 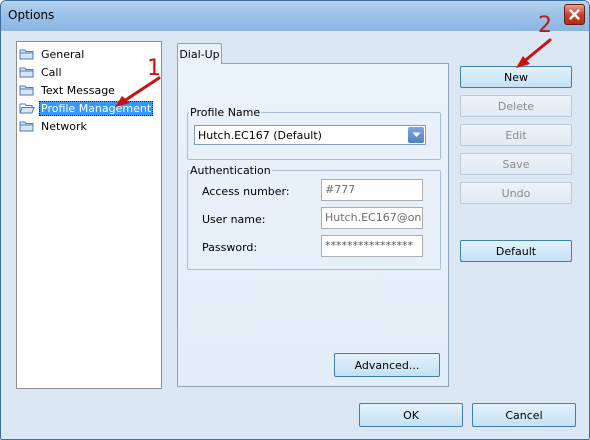 I want to click on access-number-field: #777, so click(x=372, y=190).